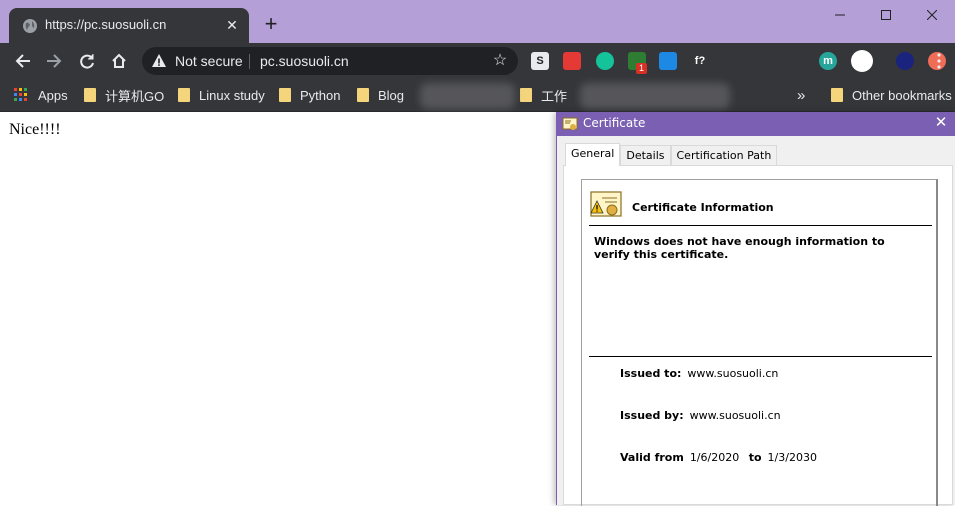 This screenshot has width=955, height=506. I want to click on arrow-left-icon, so click(22, 61).